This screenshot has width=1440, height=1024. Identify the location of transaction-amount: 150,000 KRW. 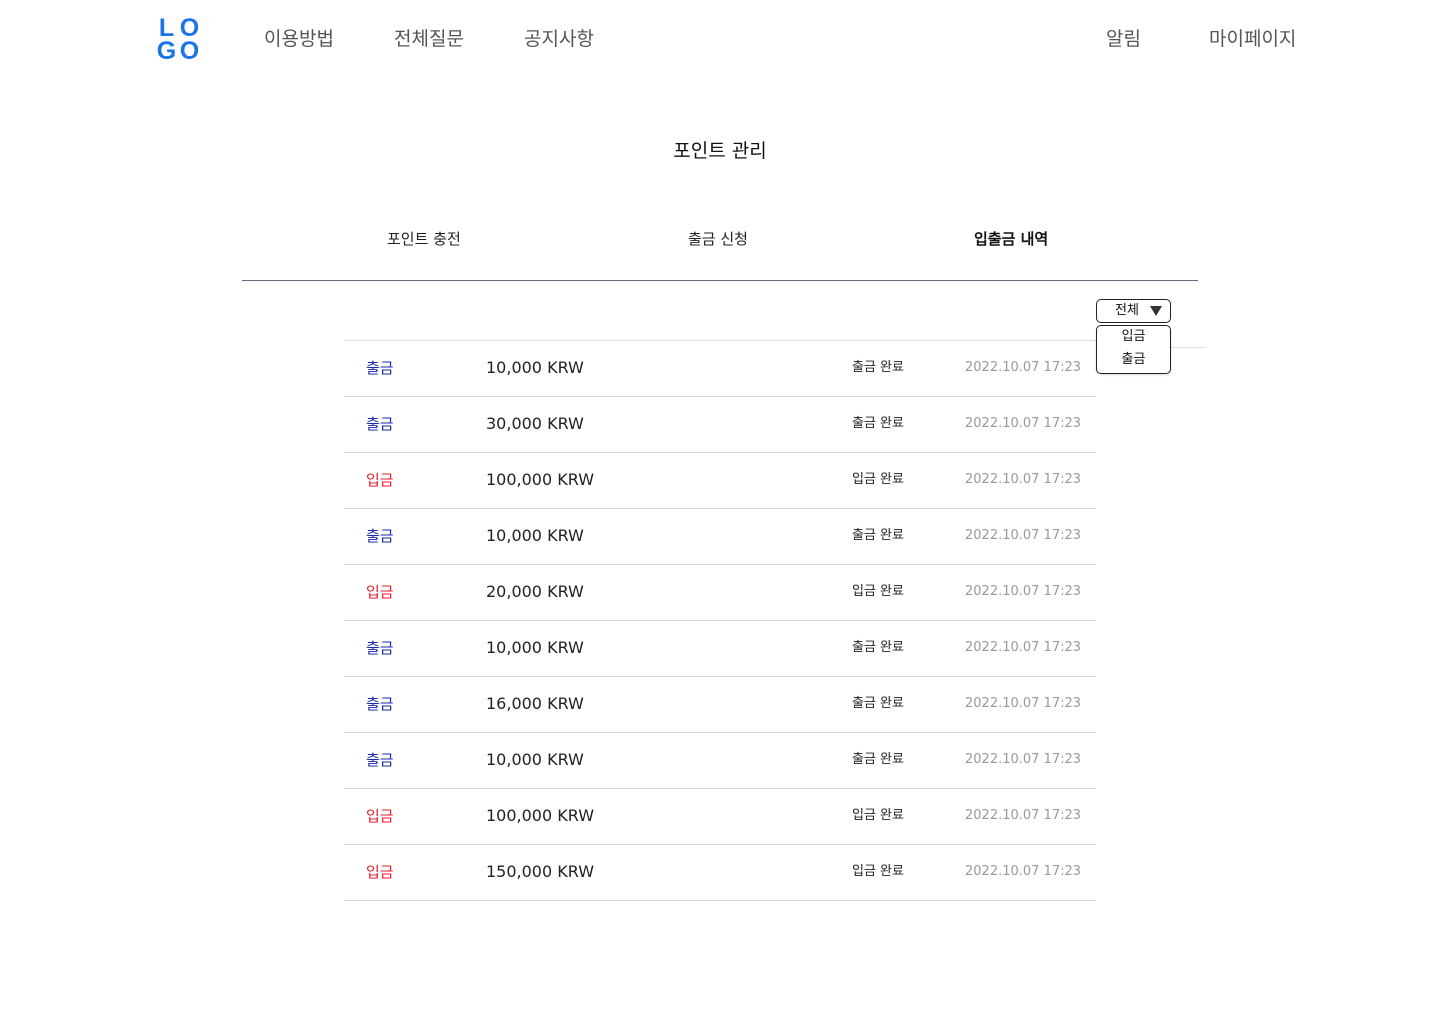
(540, 871).